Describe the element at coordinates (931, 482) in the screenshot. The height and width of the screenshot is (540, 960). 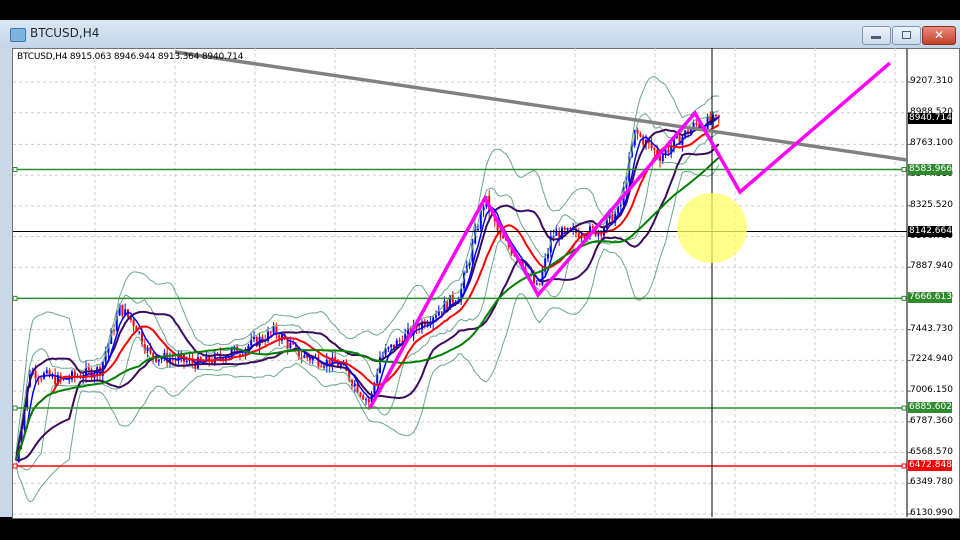
I see `price-tick-label: 6349.780` at that location.